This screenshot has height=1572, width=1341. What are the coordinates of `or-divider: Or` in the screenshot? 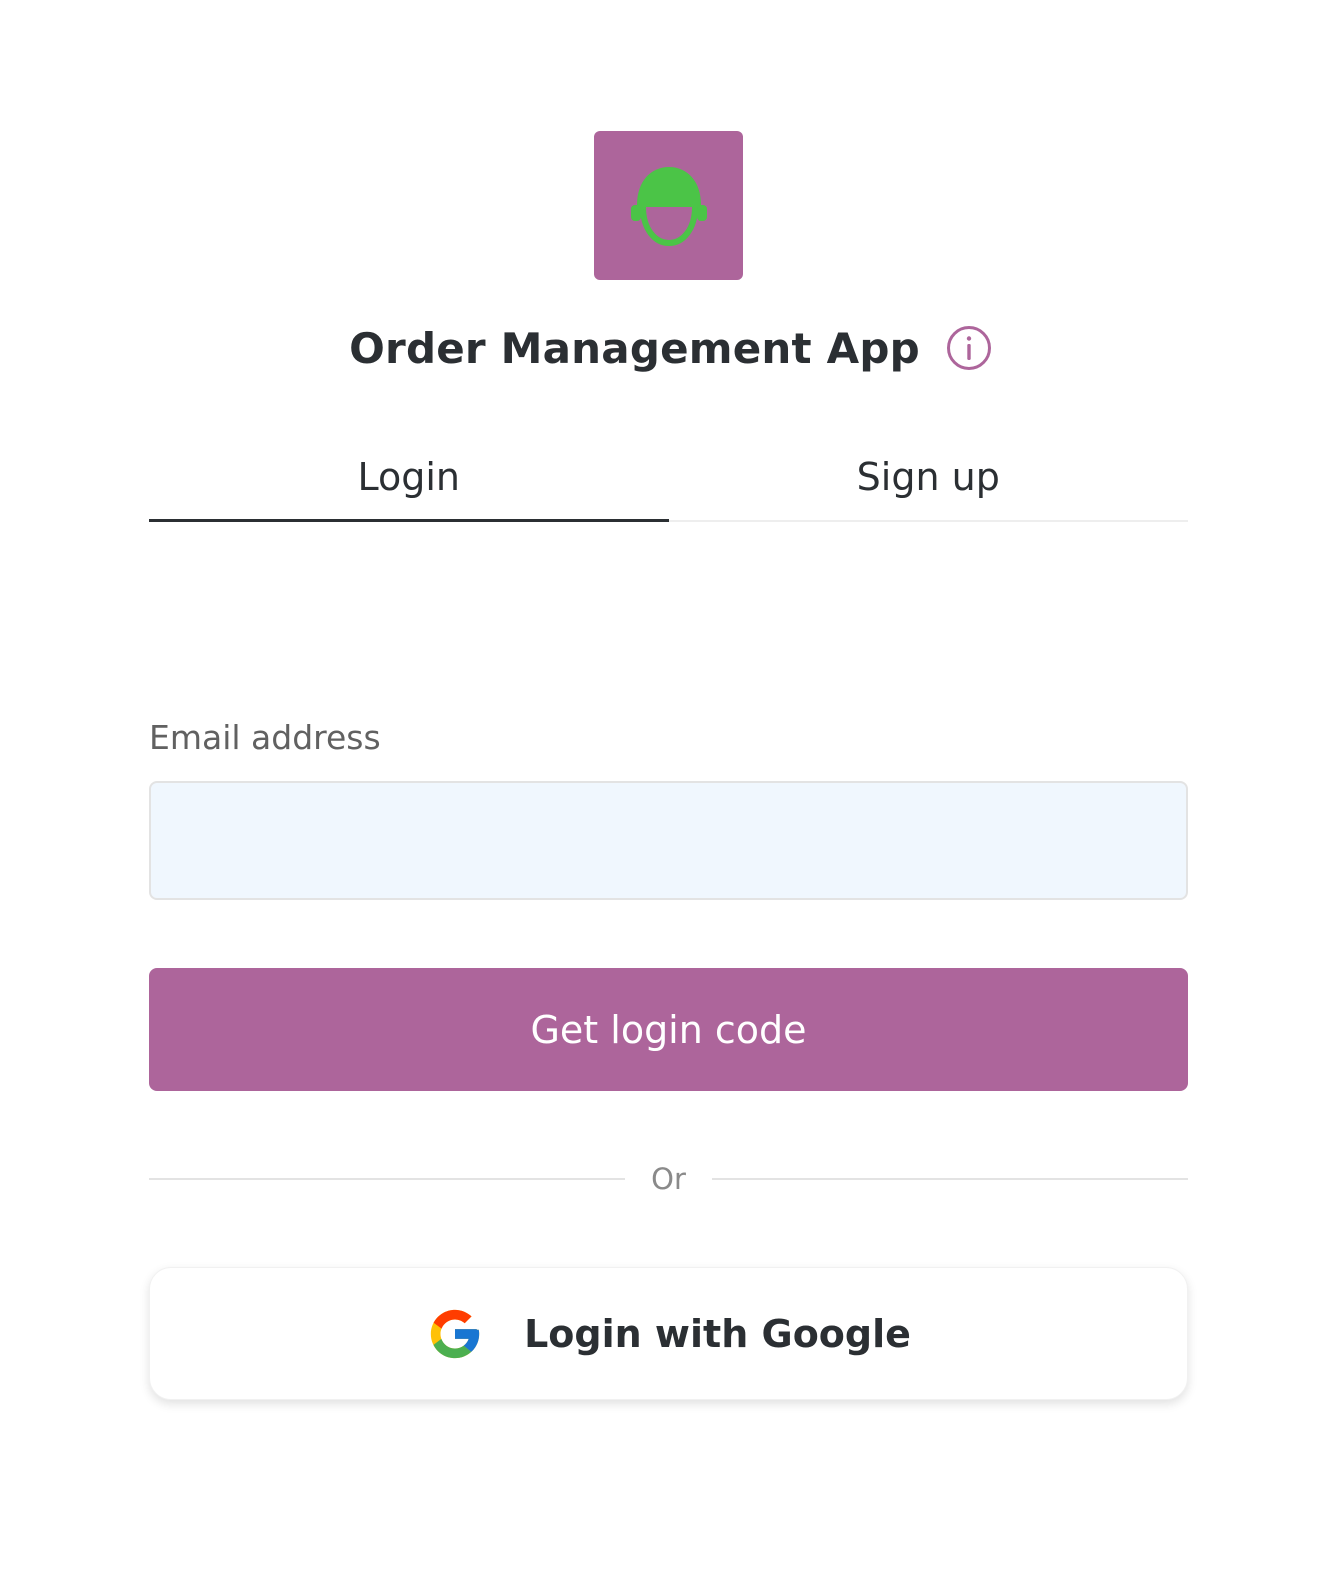 It's located at (668, 1179).